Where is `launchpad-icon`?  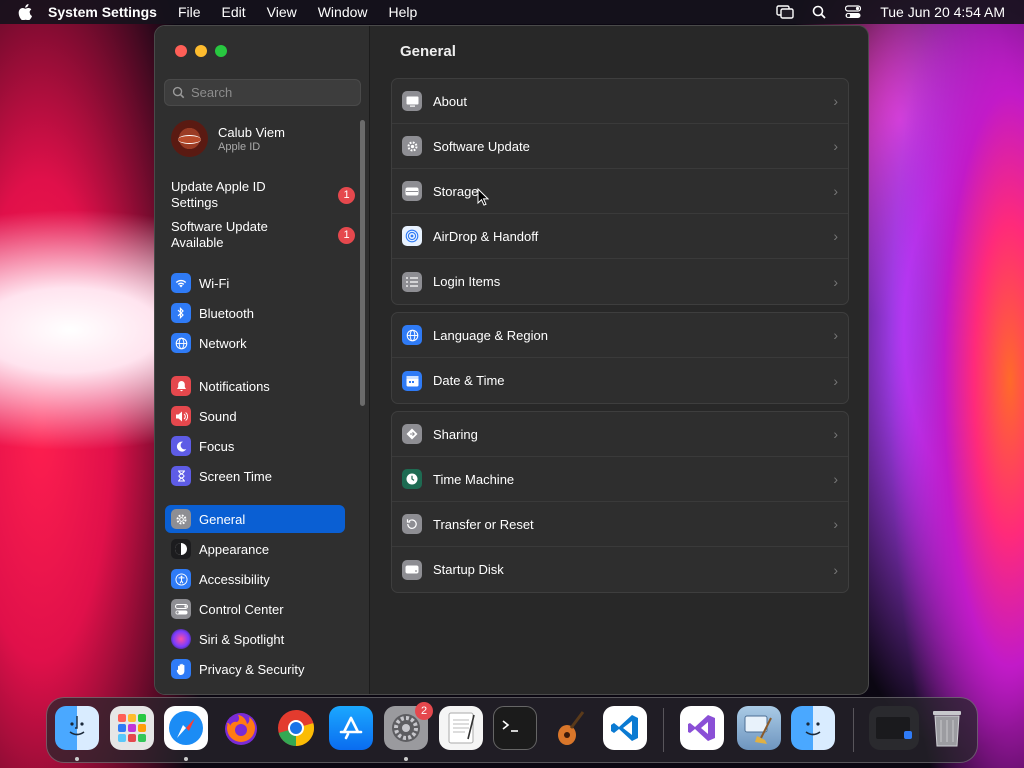 launchpad-icon is located at coordinates (132, 728).